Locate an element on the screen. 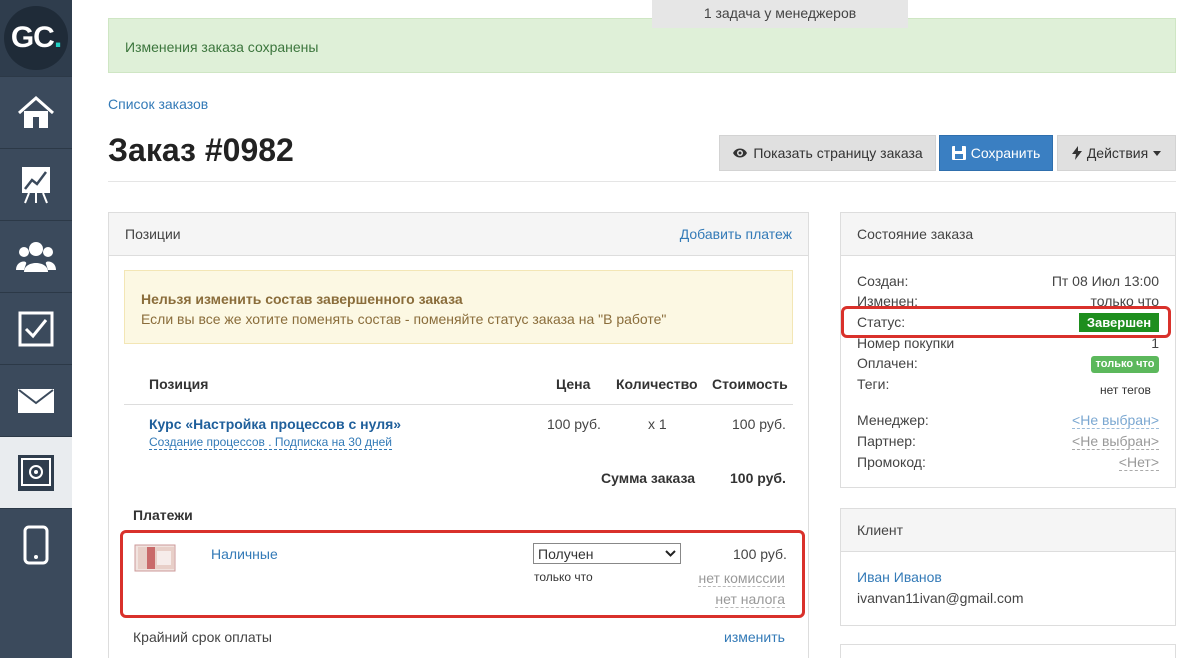  tags-value: нет тегов is located at coordinates (1125, 390).